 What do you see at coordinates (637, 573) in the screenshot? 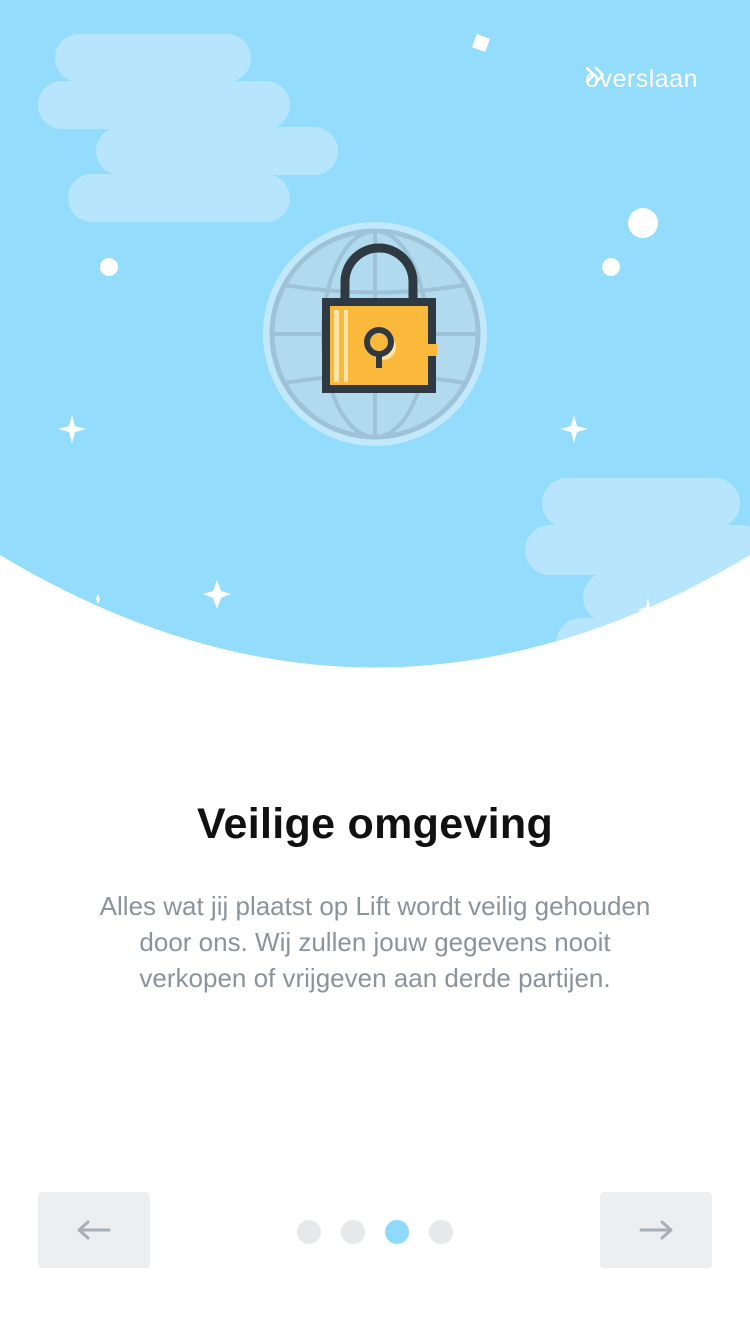
I see `cloud-bottom-right` at bounding box center [637, 573].